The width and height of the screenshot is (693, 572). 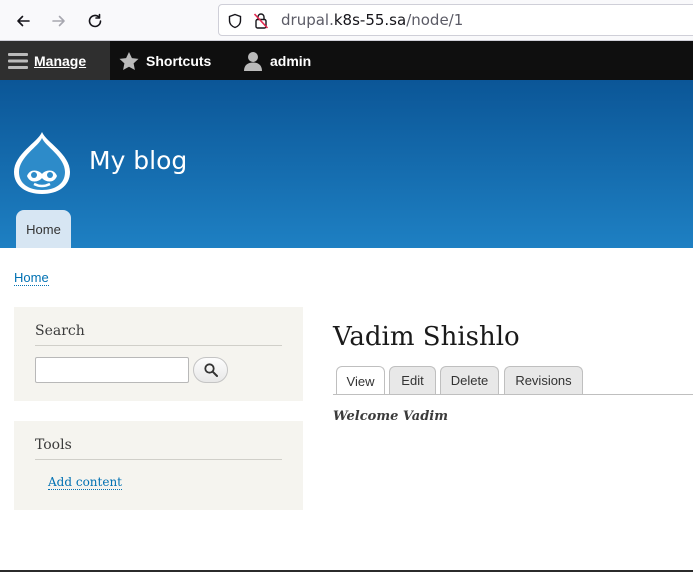 What do you see at coordinates (179, 60) in the screenshot?
I see `shortcuts-label: Shortcuts` at bounding box center [179, 60].